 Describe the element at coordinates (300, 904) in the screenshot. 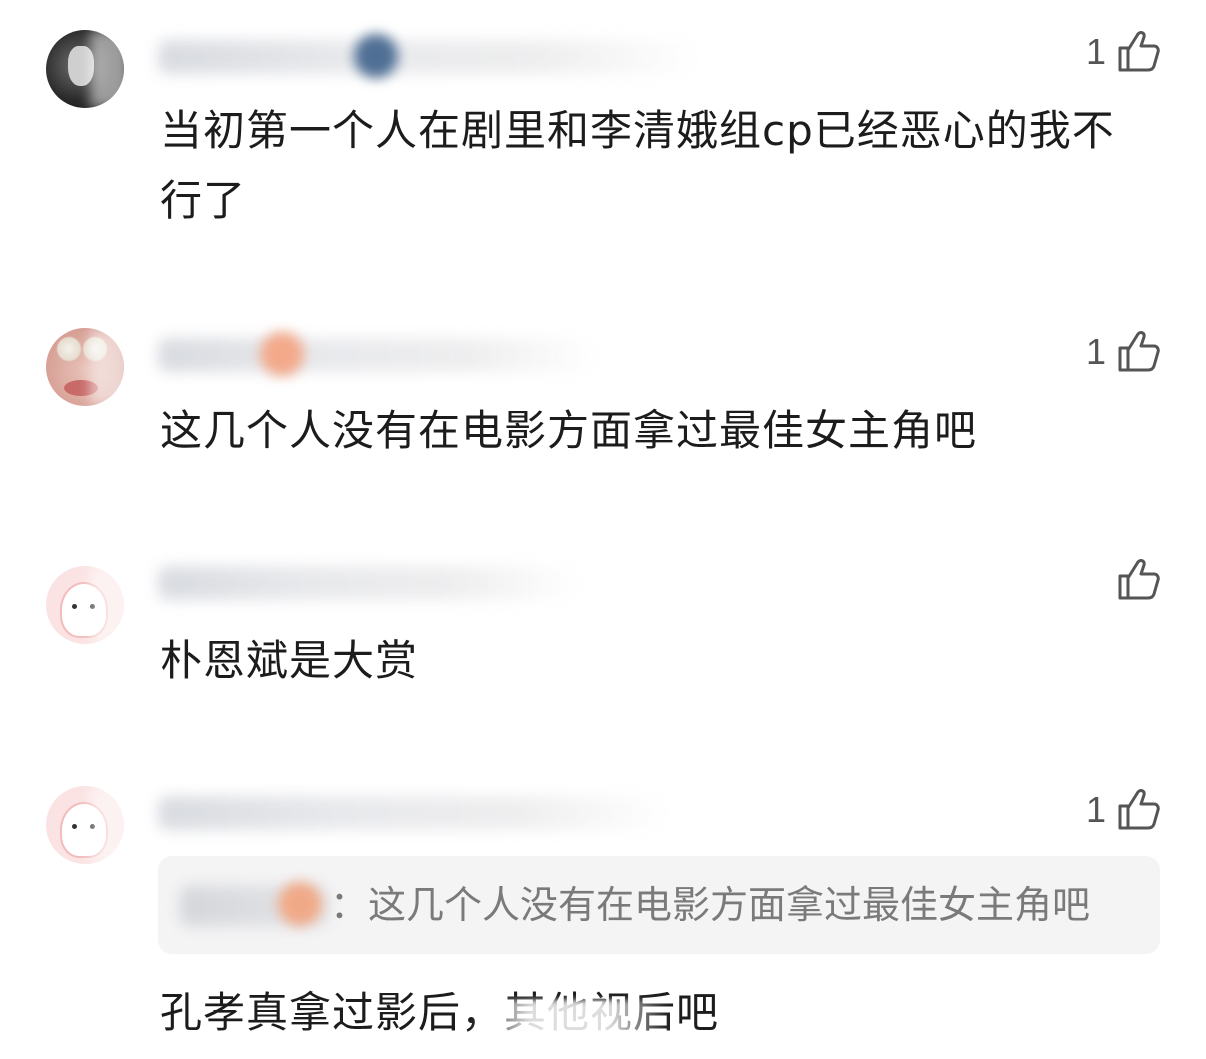

I see `blurred-quoted-badge` at that location.